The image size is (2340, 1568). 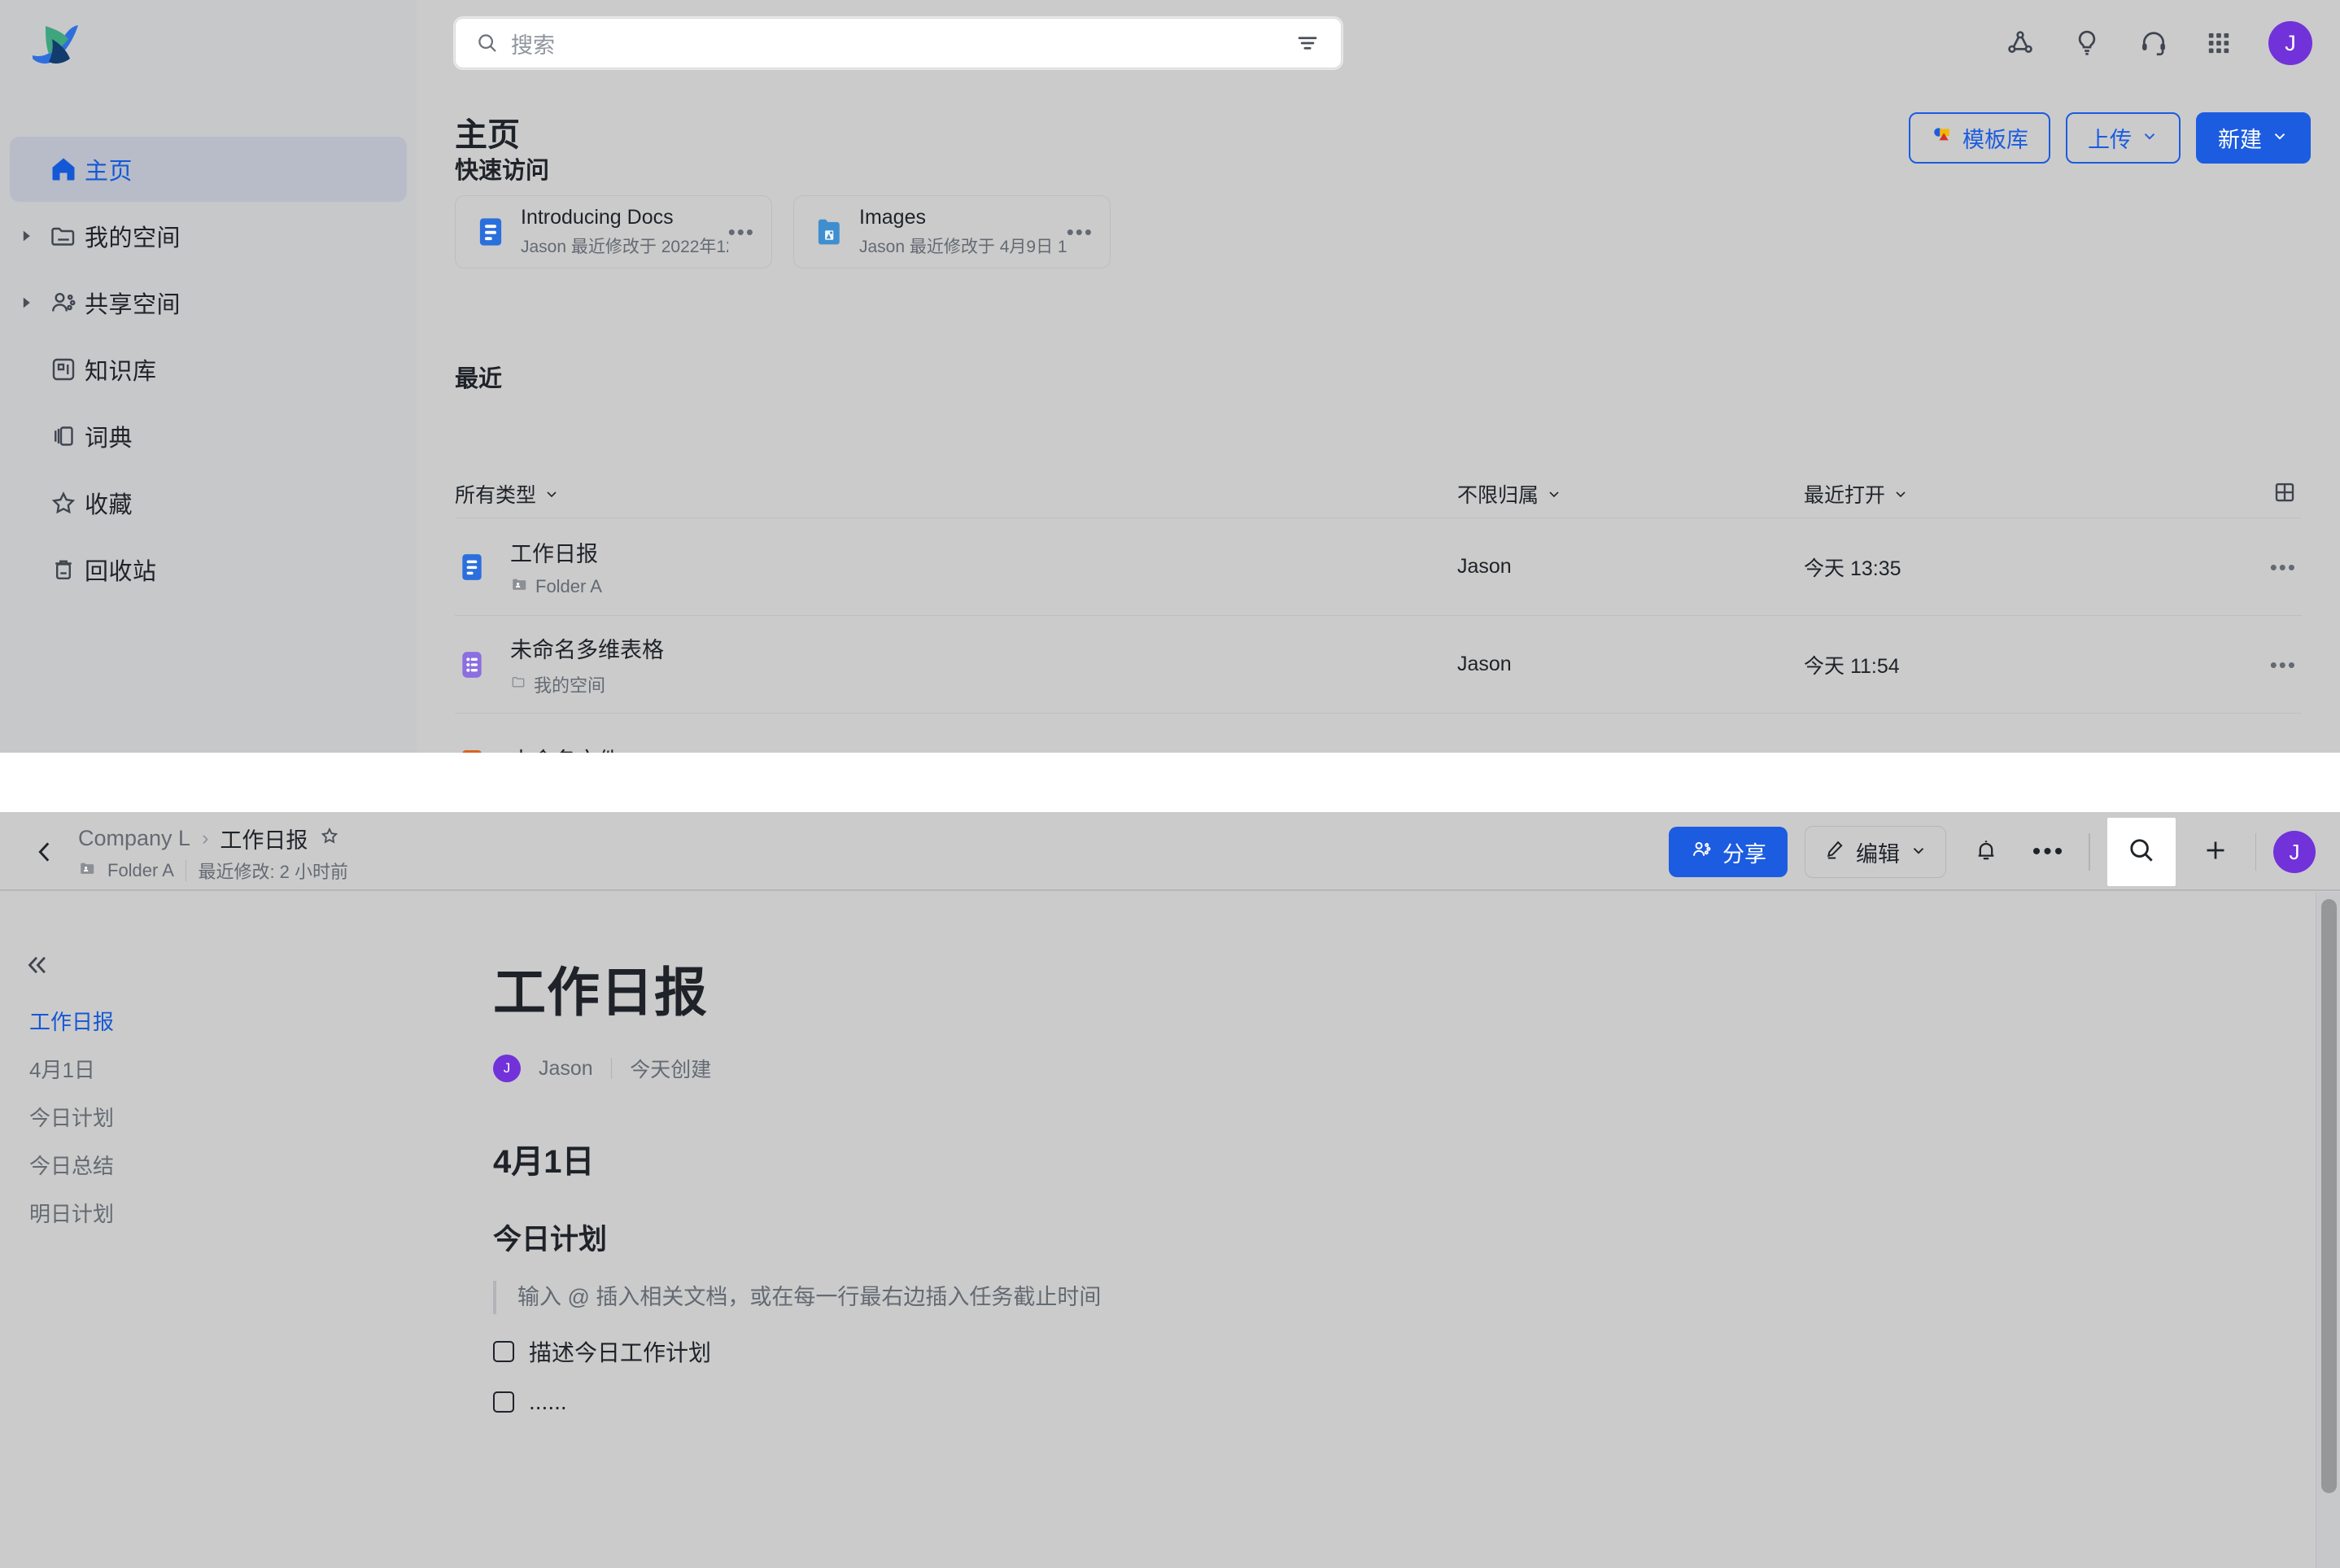 What do you see at coordinates (488, 43) in the screenshot?
I see `search-icon` at bounding box center [488, 43].